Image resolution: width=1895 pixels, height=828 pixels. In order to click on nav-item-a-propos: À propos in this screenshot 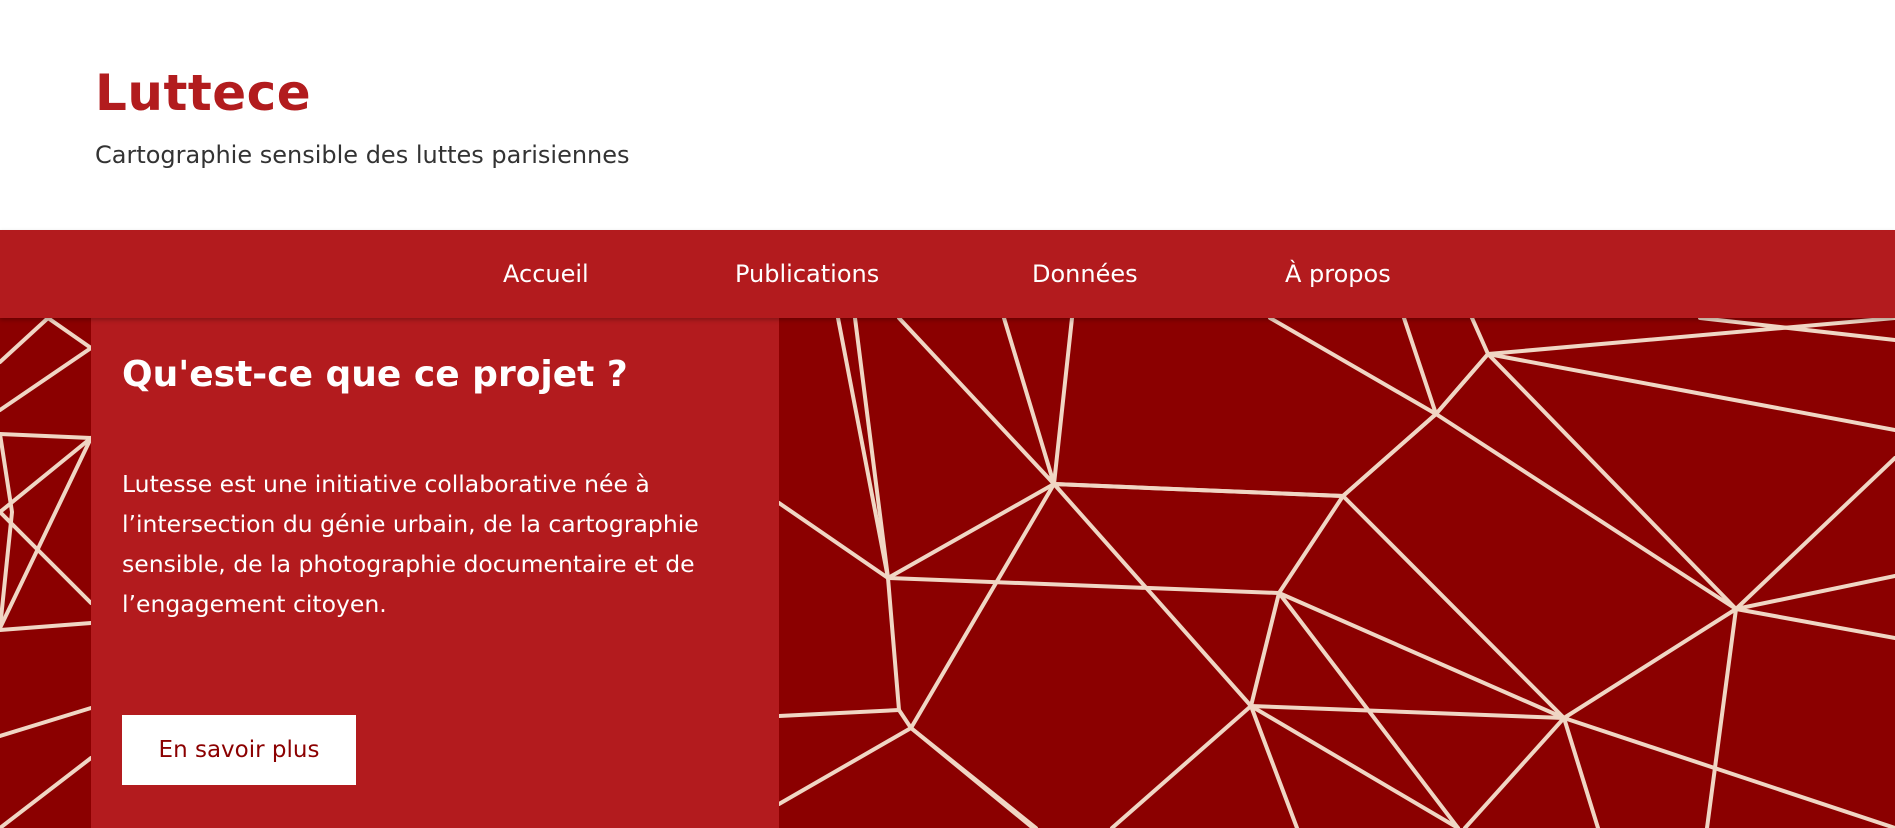, I will do `click(1338, 274)`.